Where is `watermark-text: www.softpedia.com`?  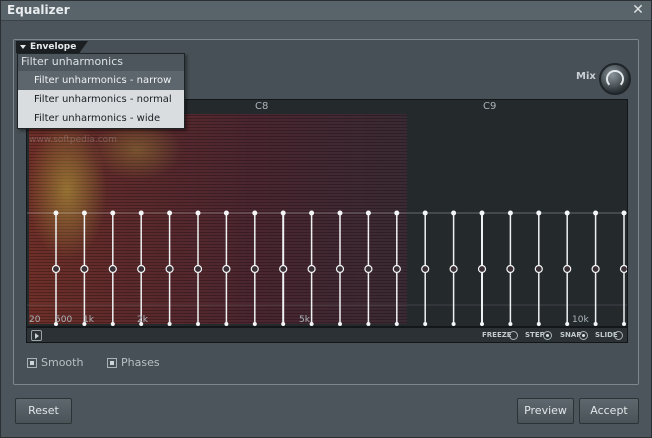
watermark-text: www.softpedia.com is located at coordinates (73, 140).